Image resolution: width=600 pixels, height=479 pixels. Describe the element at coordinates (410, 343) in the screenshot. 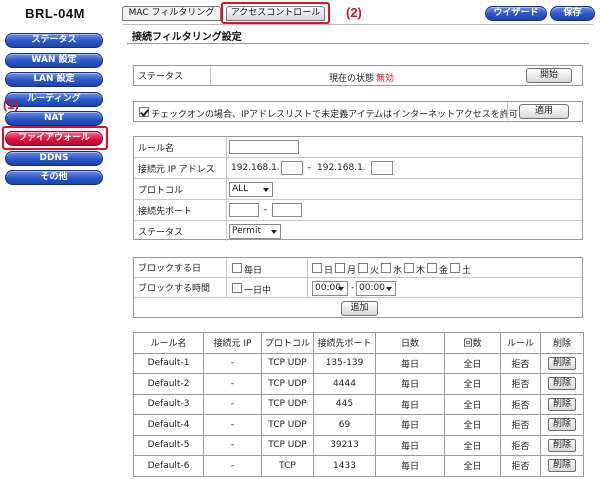

I see `col-days: 日数` at that location.